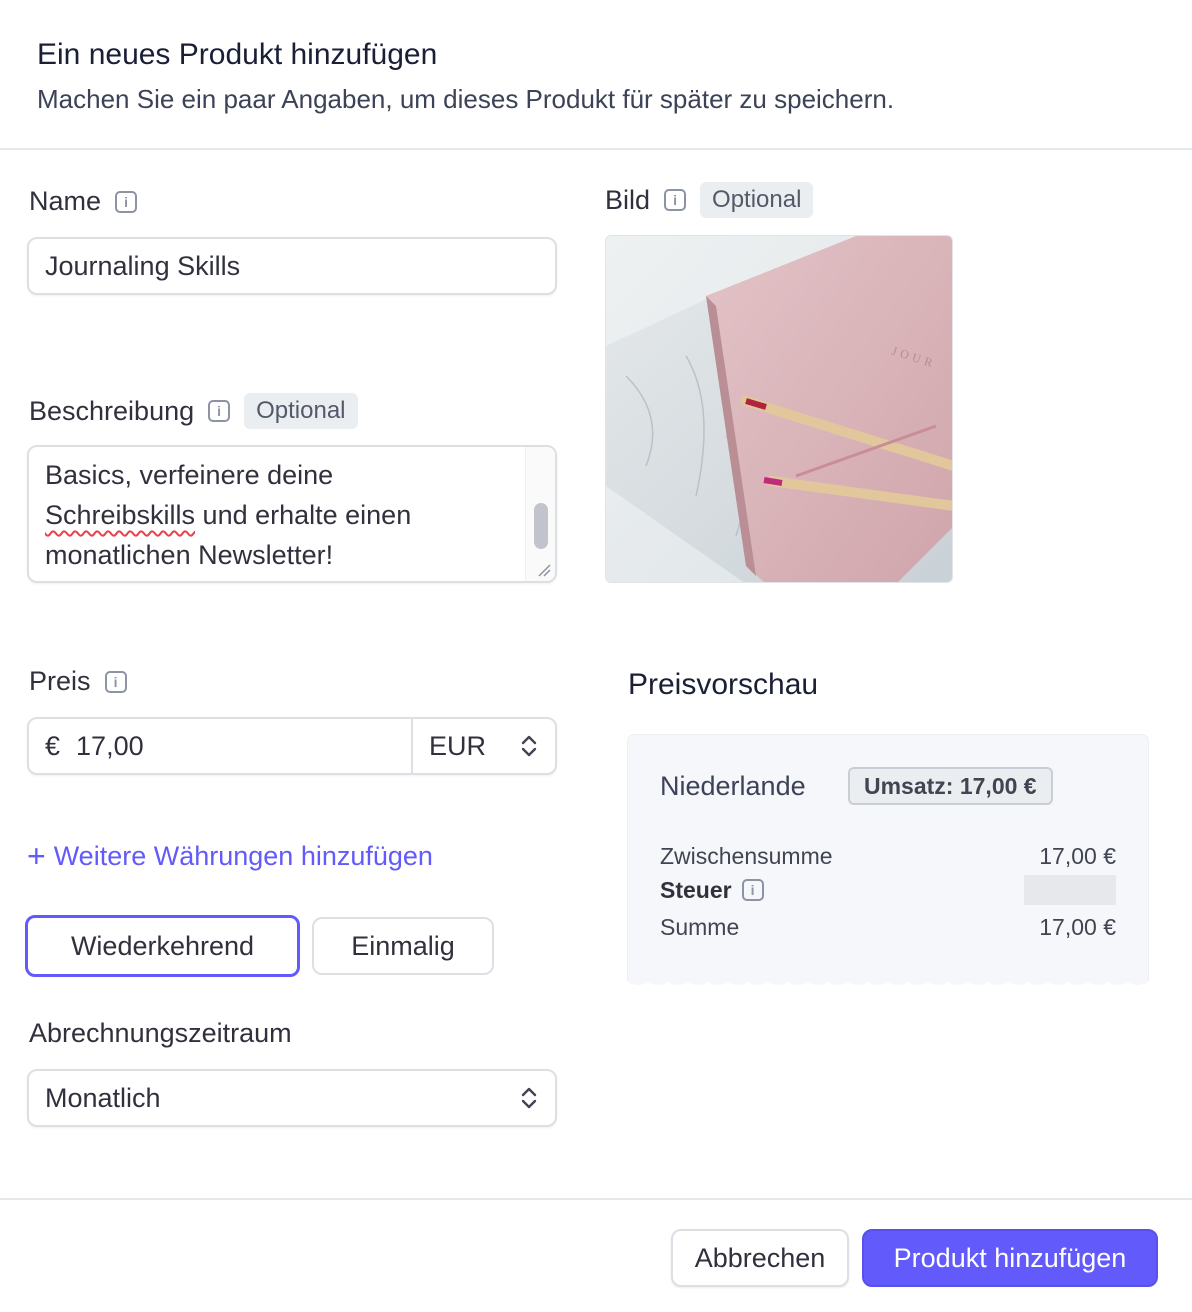  I want to click on currency-select: EUR, so click(483, 746).